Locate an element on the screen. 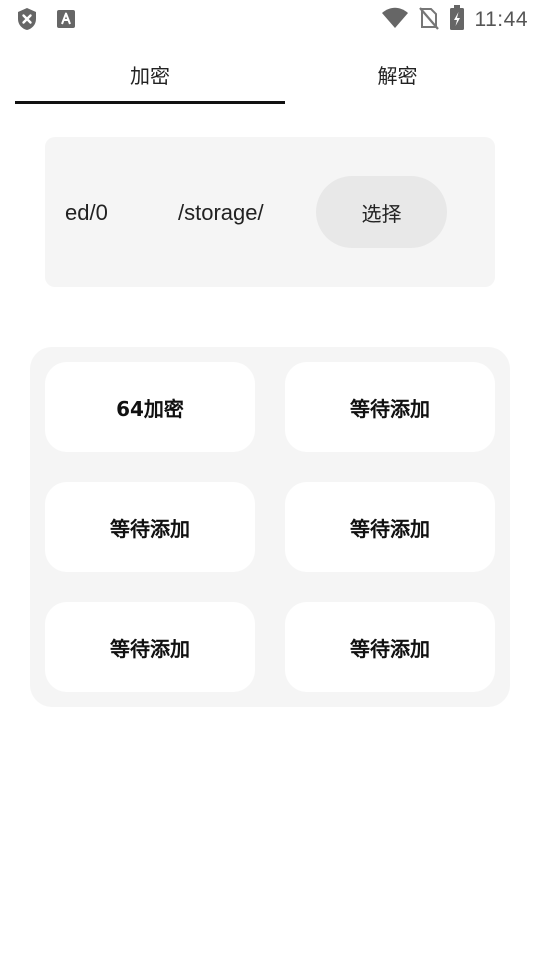  tab-bar: 加密 解密 is located at coordinates (270, 75).